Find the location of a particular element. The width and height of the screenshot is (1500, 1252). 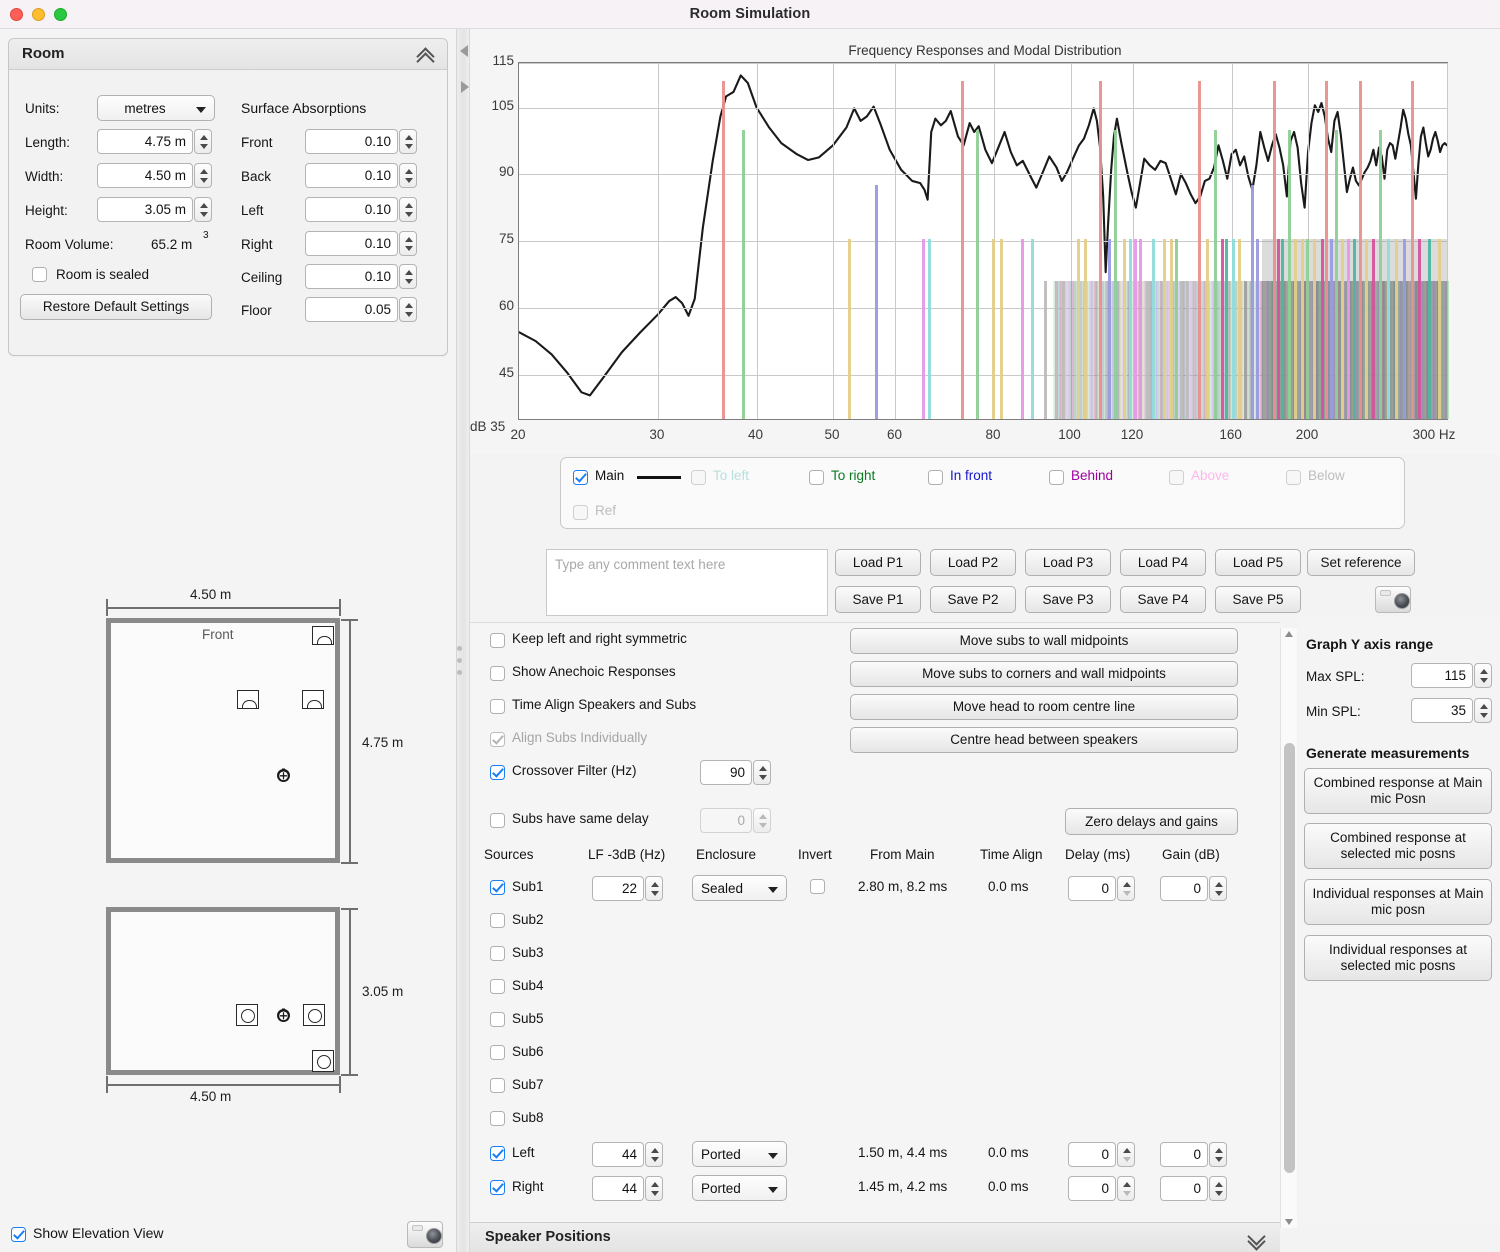

window-title-bar: Room Simulation is located at coordinates (750, 14).